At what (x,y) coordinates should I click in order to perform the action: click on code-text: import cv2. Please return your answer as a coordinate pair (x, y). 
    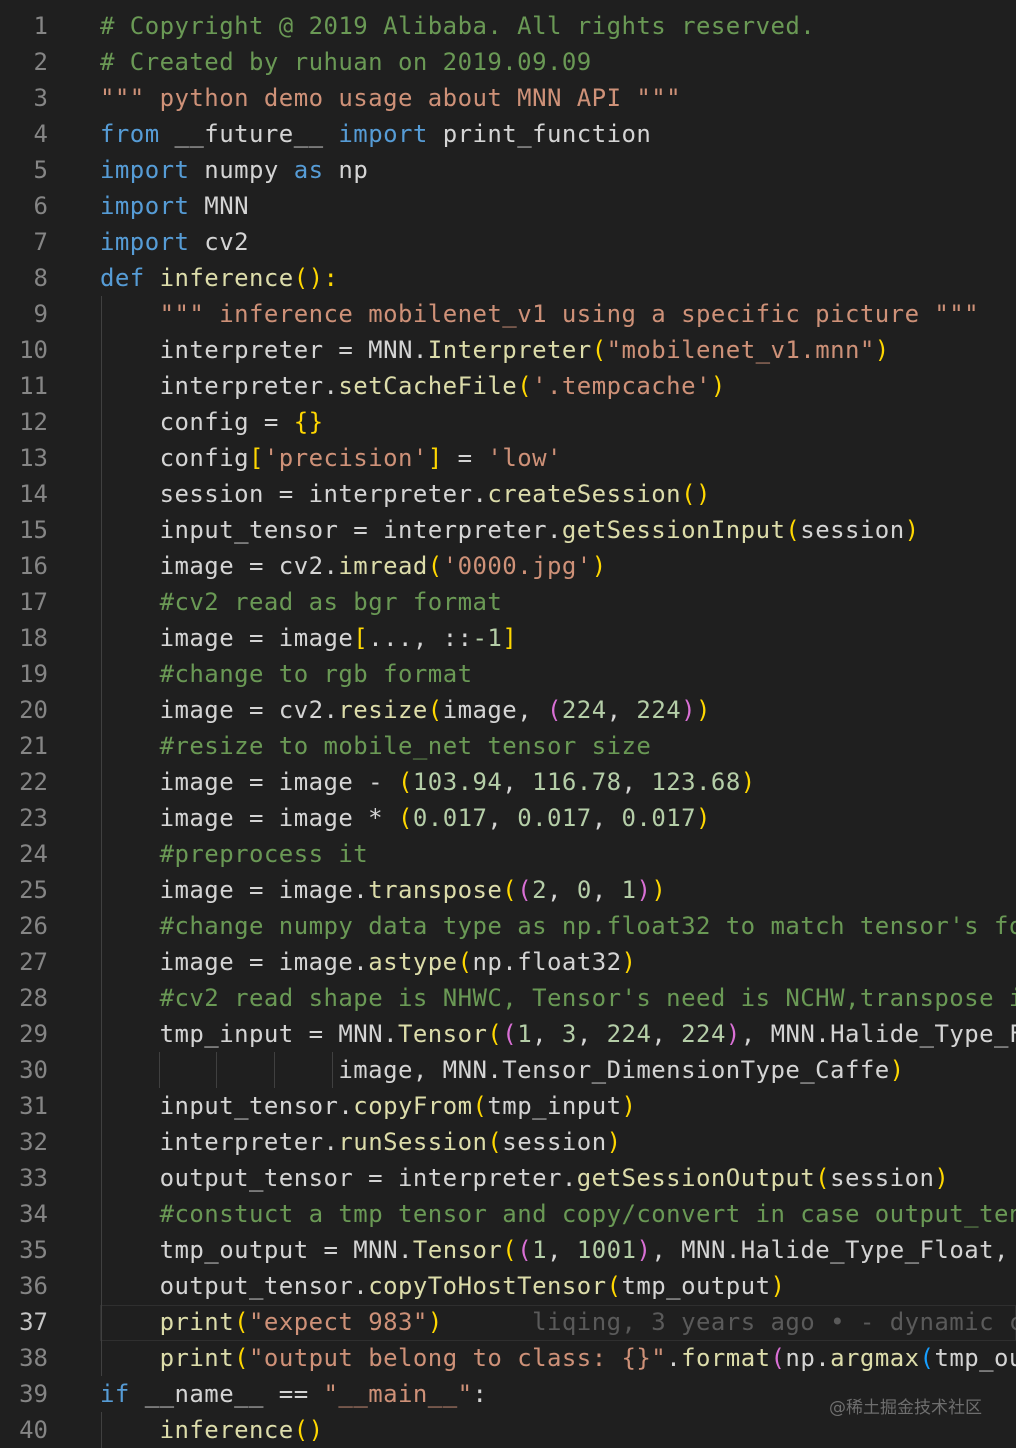
    Looking at the image, I should click on (174, 242).